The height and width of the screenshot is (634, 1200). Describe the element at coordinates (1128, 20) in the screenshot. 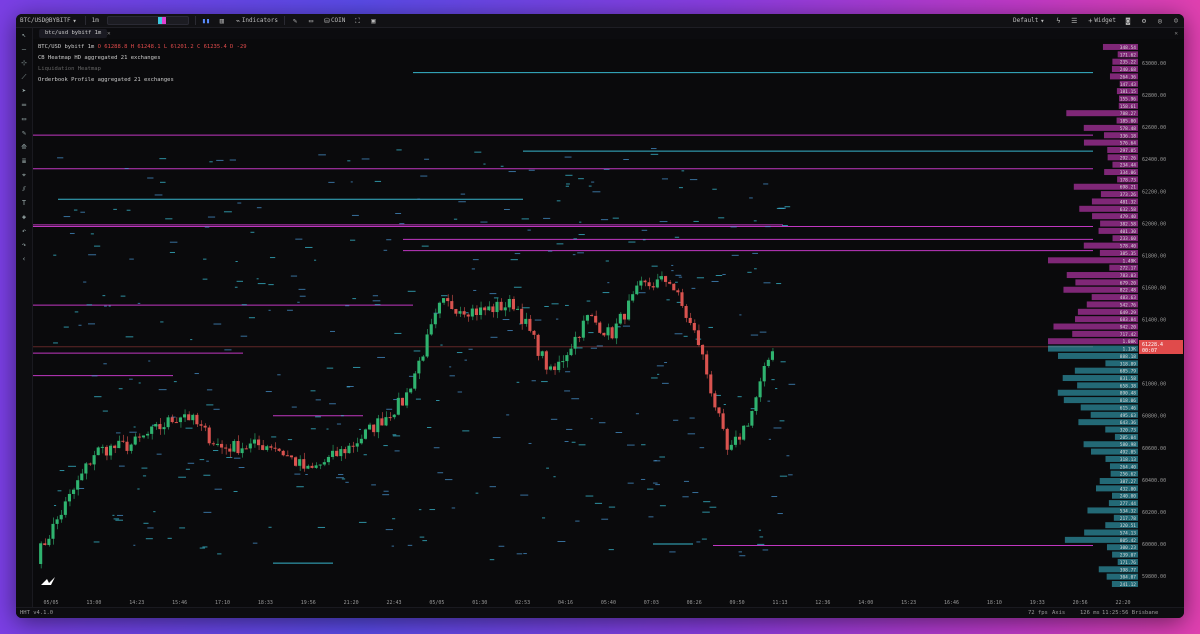

I see `screenshot-button: ◙` at that location.